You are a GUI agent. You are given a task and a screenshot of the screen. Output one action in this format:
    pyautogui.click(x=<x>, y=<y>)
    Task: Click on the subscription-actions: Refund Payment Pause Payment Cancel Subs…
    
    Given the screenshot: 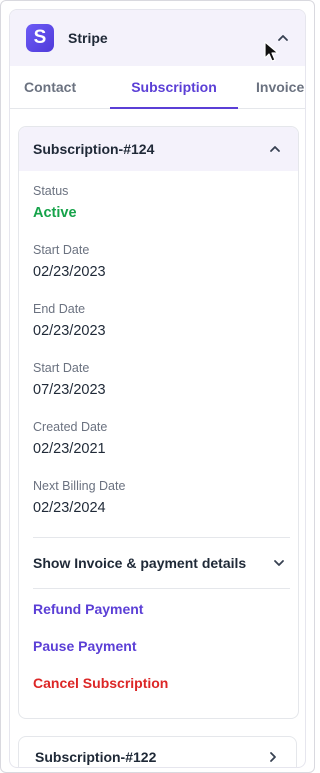 What is the action you would take?
    pyautogui.click(x=161, y=653)
    